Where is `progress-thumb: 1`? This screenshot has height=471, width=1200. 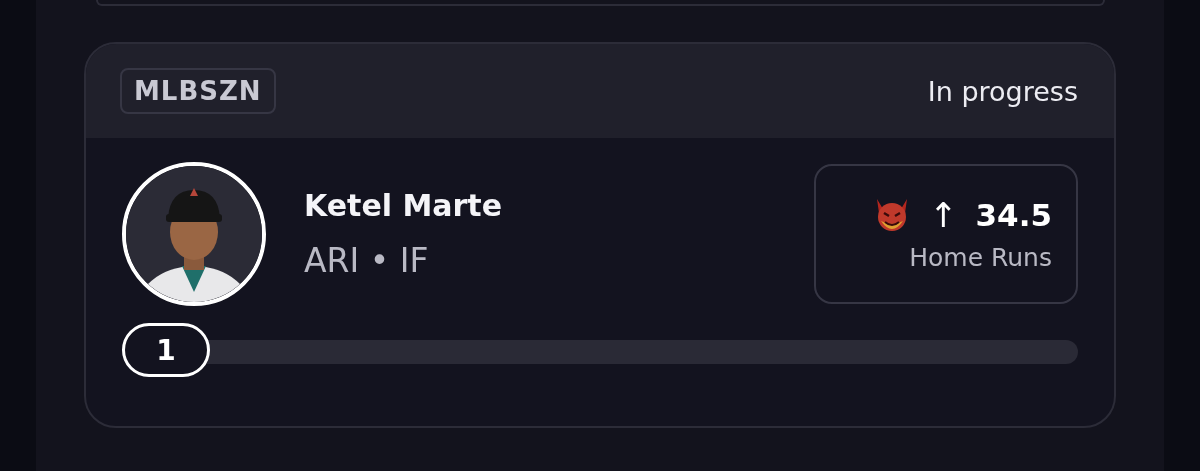
progress-thumb: 1 is located at coordinates (166, 350).